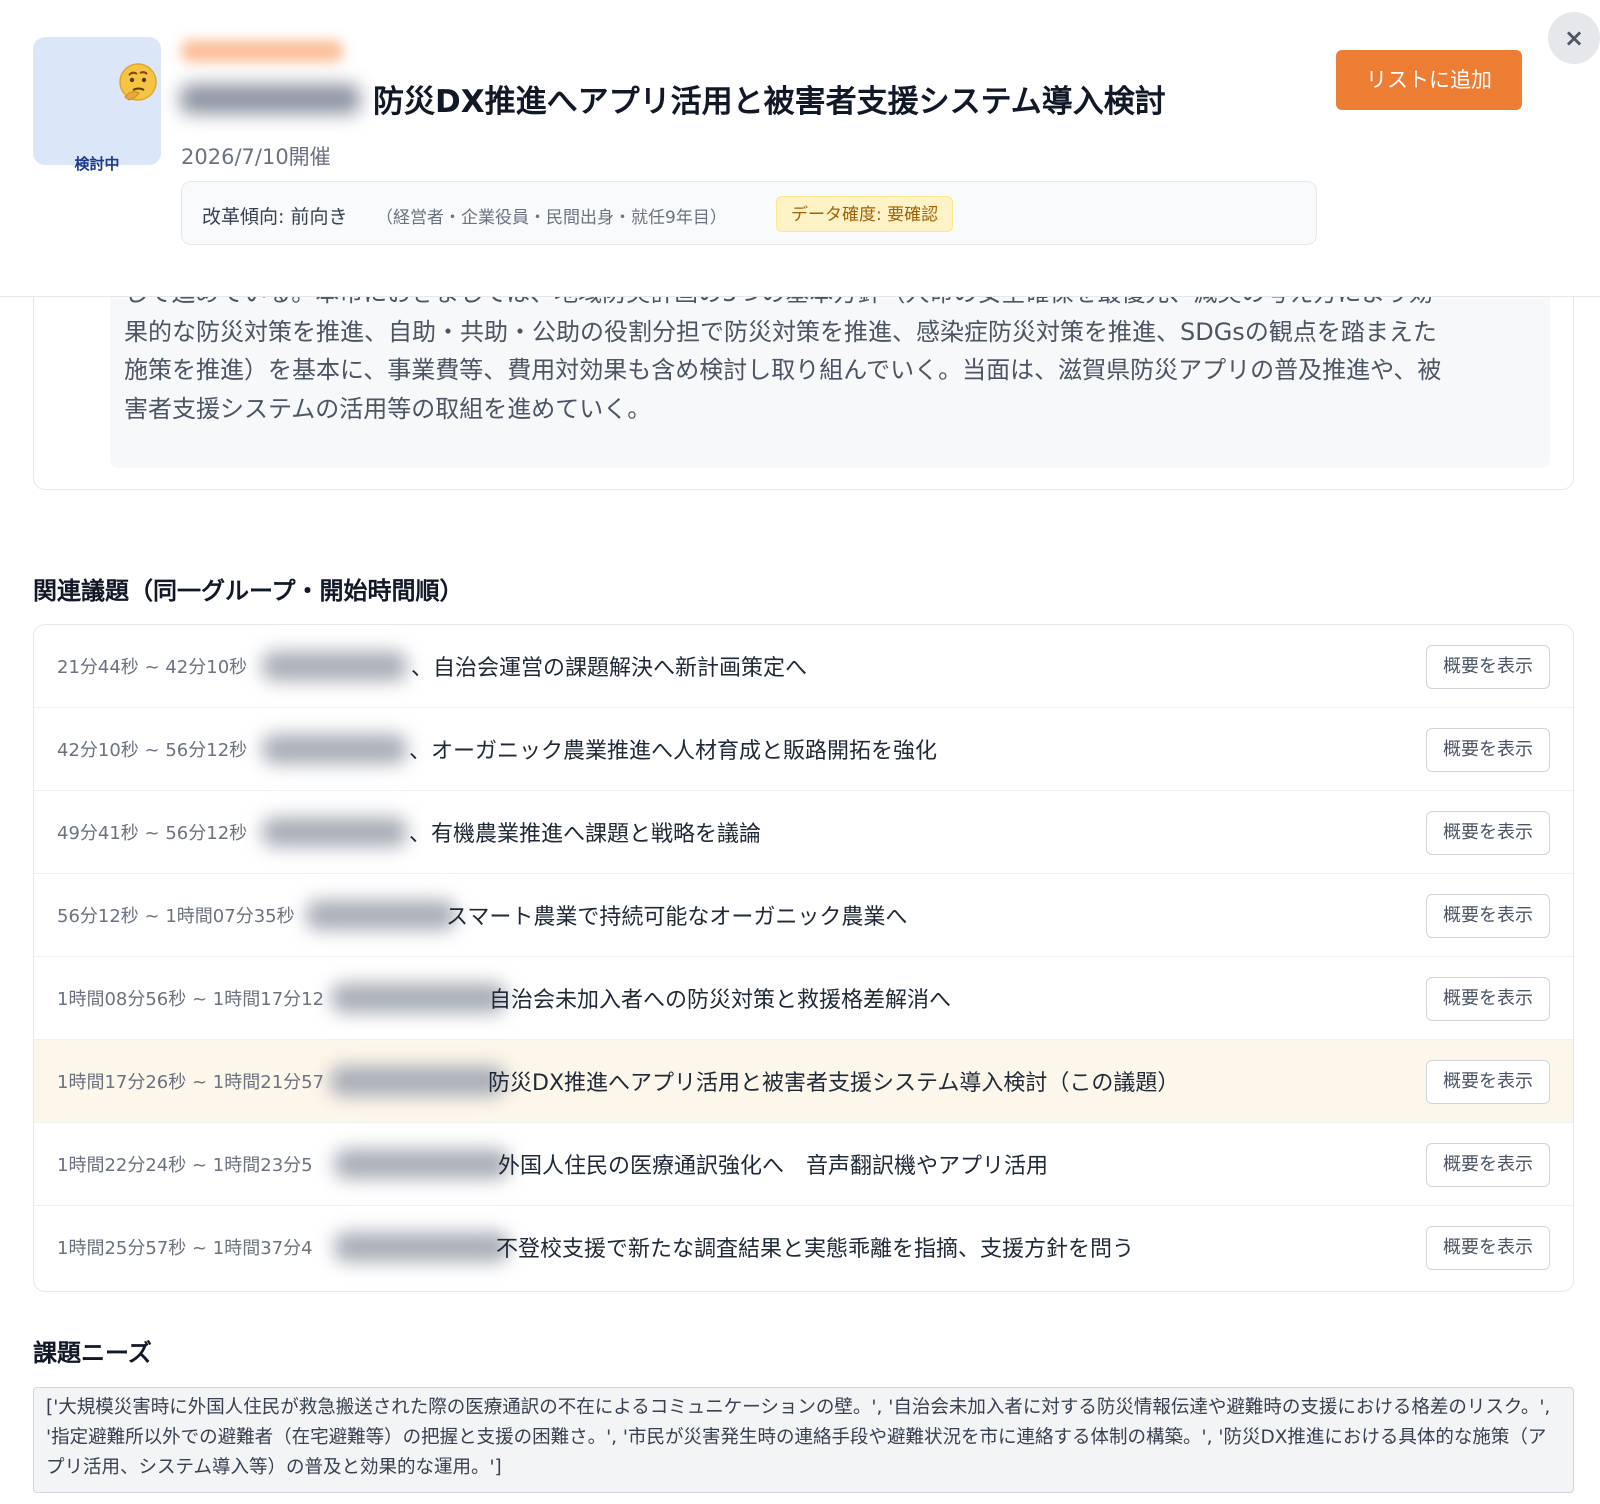 The image size is (1600, 1504). Describe the element at coordinates (551, 218) in the screenshot. I see `reform-detail: （経営者・企業役員・民間出身・就任9年目）` at that location.